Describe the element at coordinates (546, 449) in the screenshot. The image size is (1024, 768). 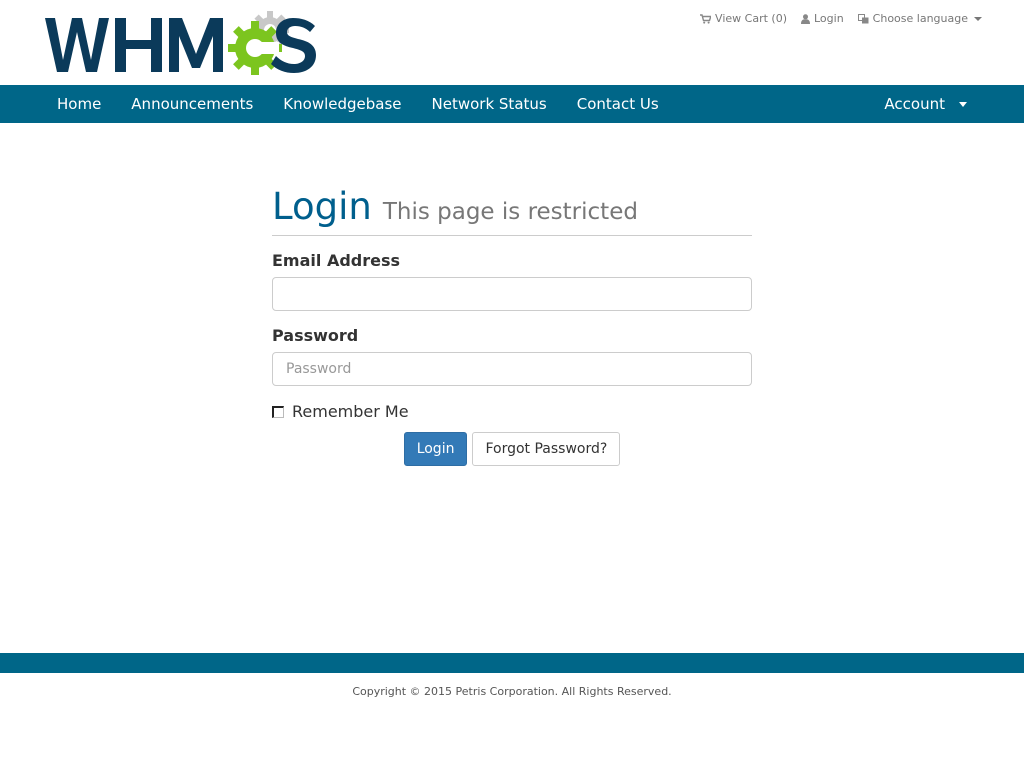
I see `forgot-password-button: Forgot Password?` at that location.